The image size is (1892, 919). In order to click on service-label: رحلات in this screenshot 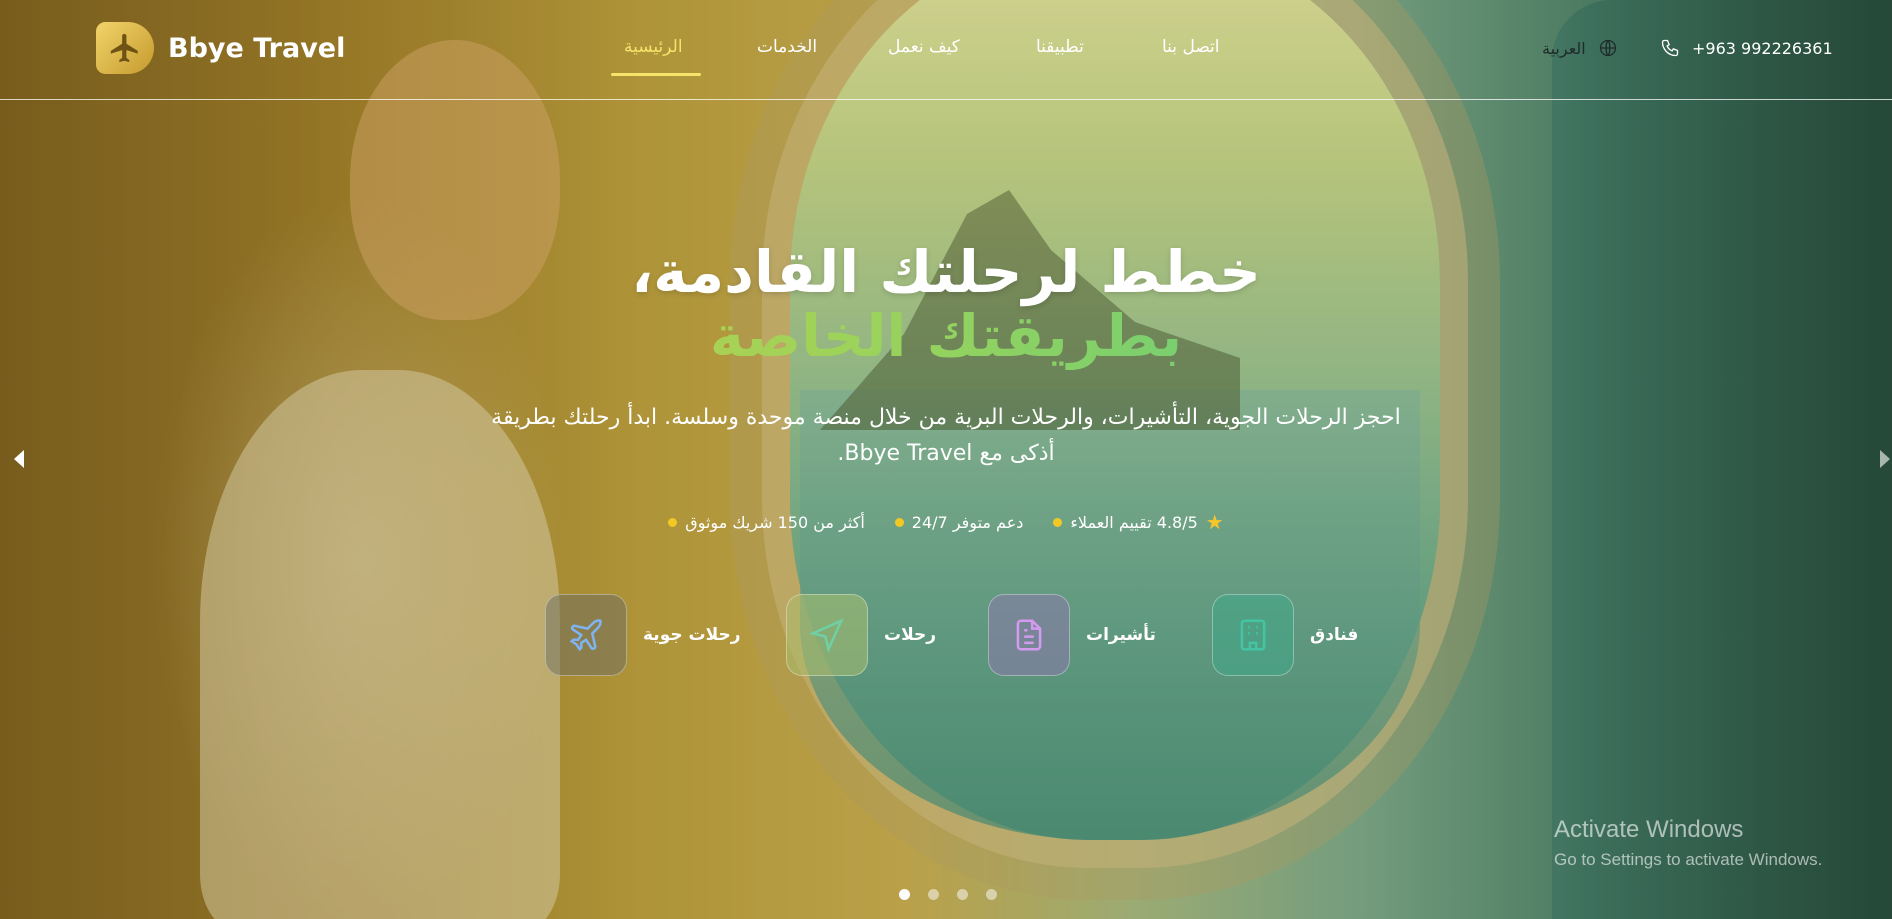, I will do `click(910, 635)`.